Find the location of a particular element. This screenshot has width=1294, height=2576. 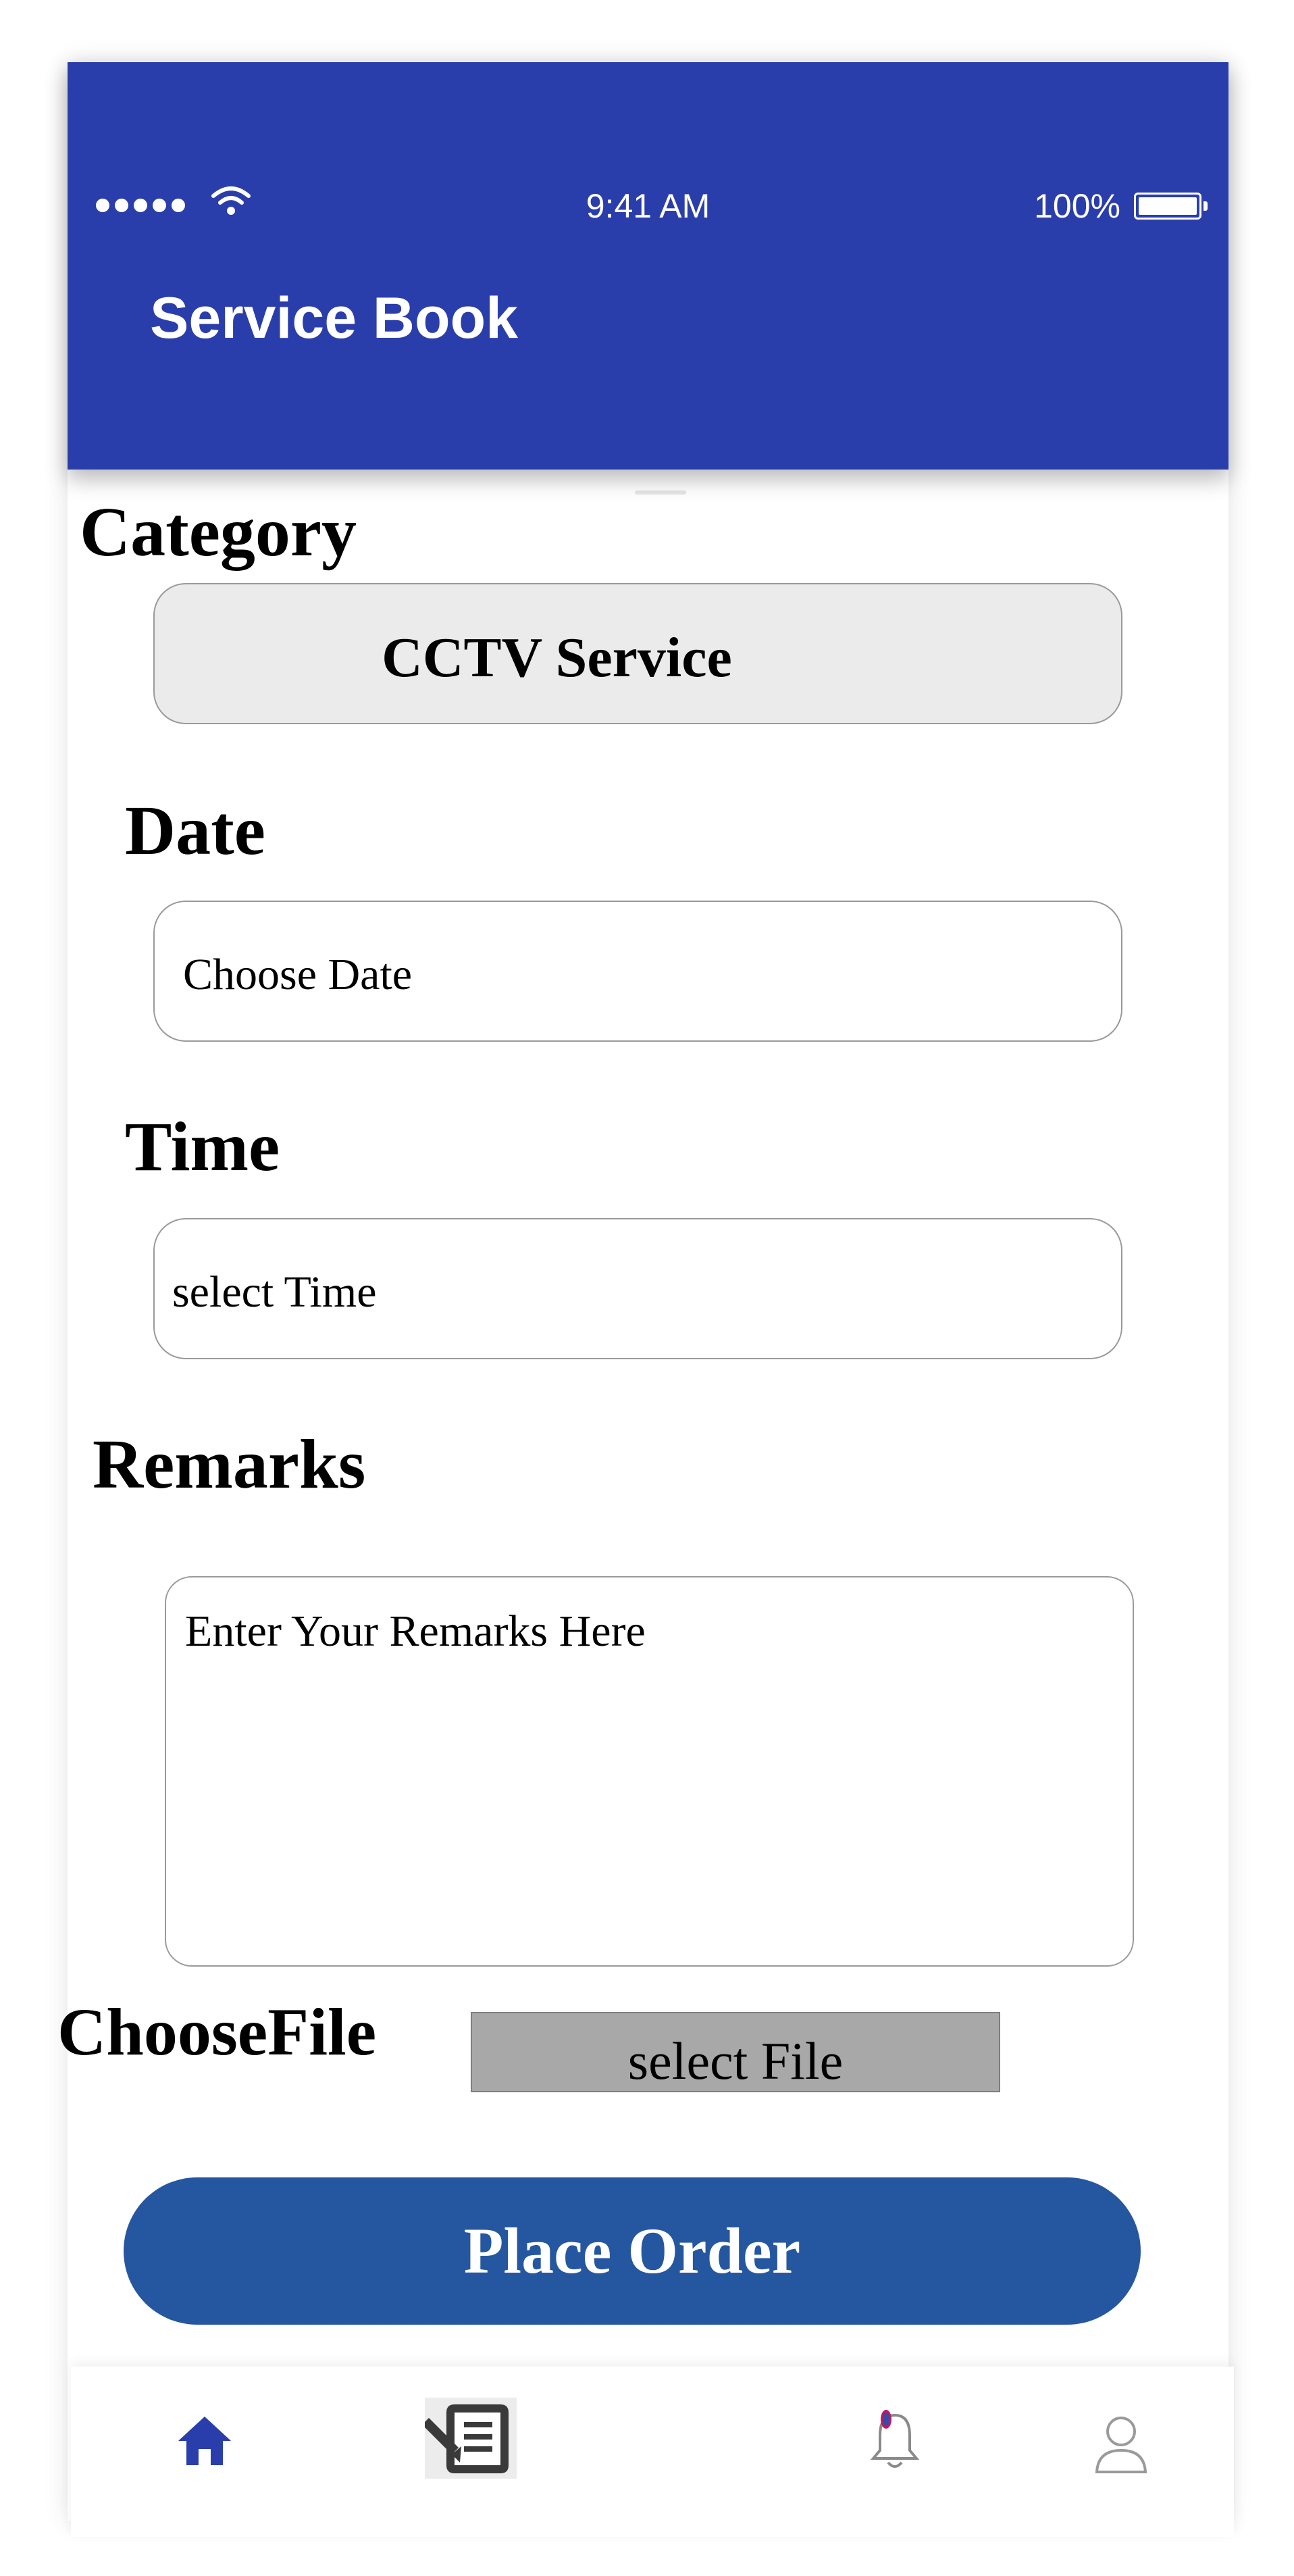

remarks-label: Remarks is located at coordinates (229, 1464).